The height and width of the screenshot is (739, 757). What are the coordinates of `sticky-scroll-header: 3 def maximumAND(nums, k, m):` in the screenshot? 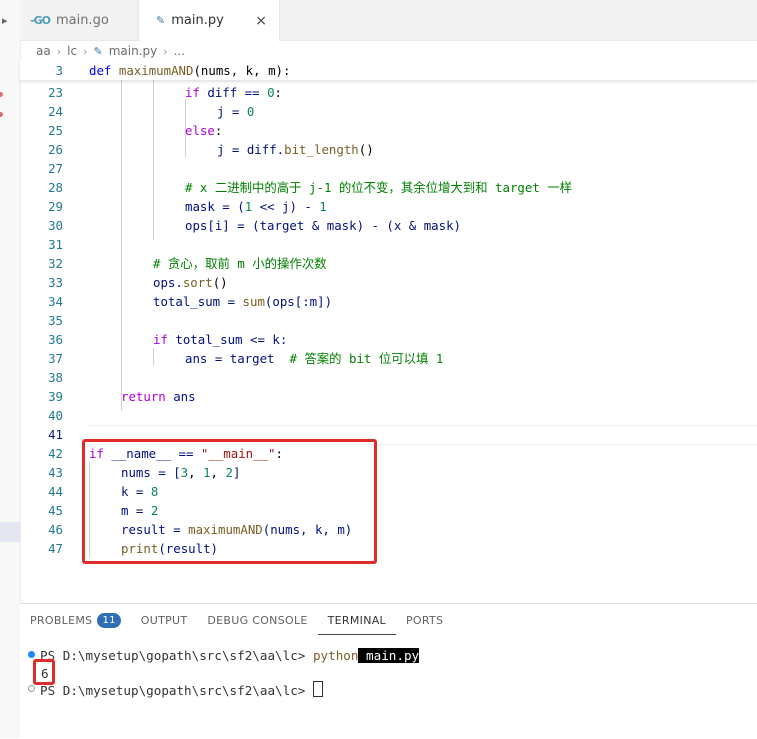 It's located at (388, 70).